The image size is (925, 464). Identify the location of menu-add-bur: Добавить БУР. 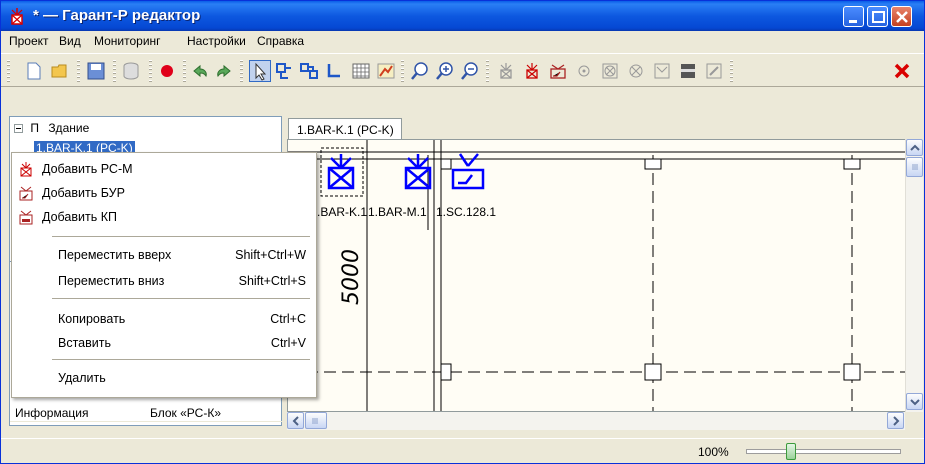
(164, 193).